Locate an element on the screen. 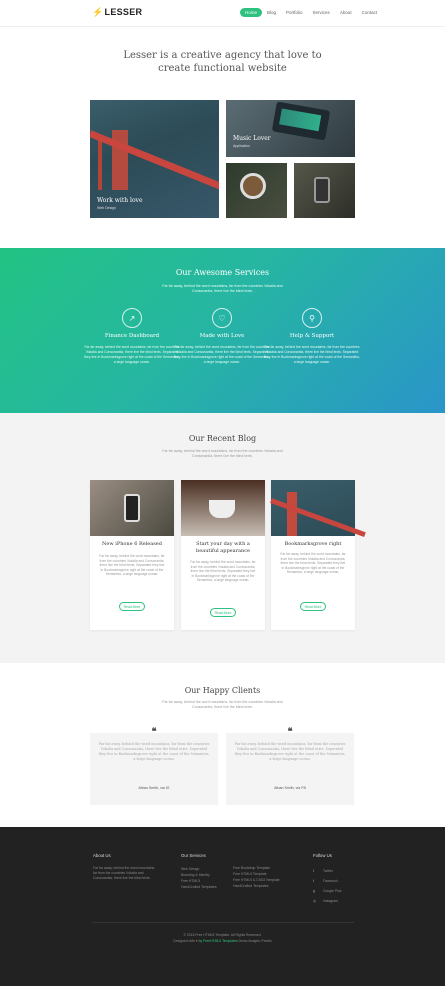 The image size is (445, 986). social-link-facebook: f Facebook is located at coordinates (334, 881).